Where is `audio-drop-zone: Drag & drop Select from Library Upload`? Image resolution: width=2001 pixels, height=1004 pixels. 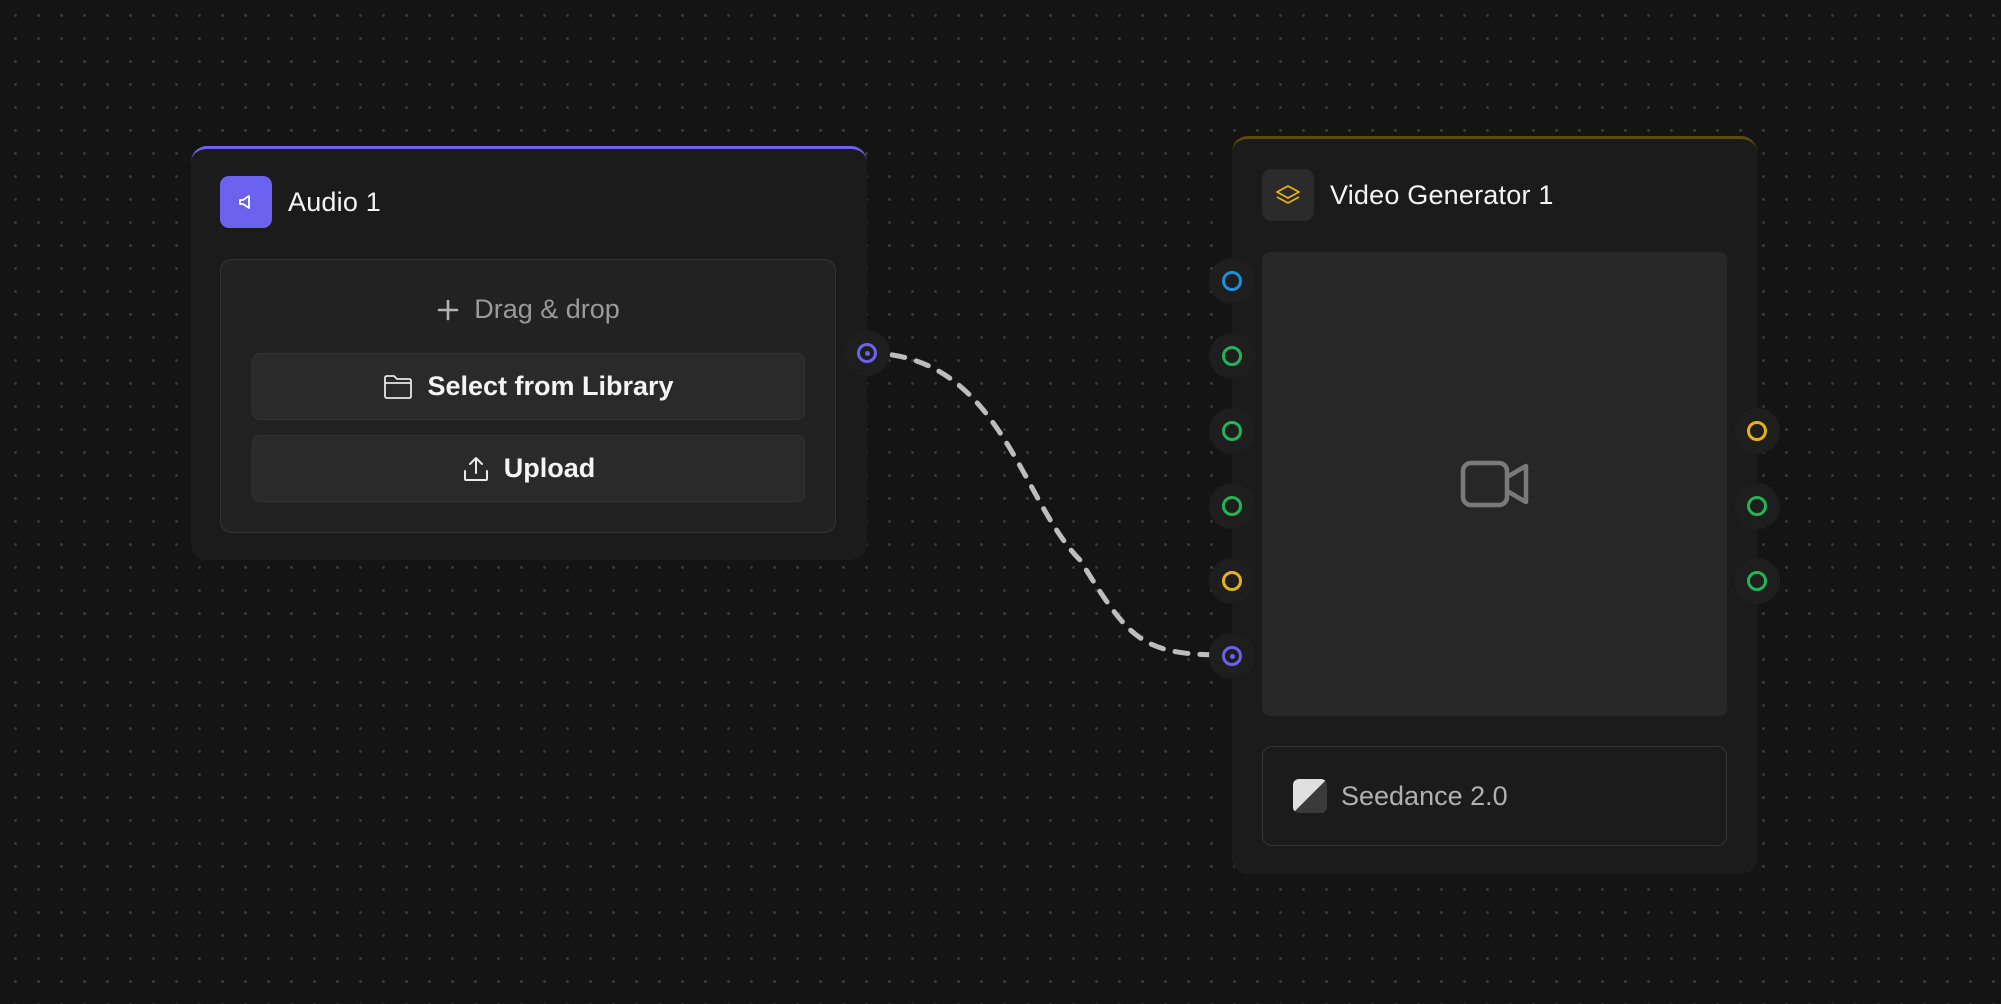
audio-drop-zone: Drag & drop Select from Library Upload is located at coordinates (528, 396).